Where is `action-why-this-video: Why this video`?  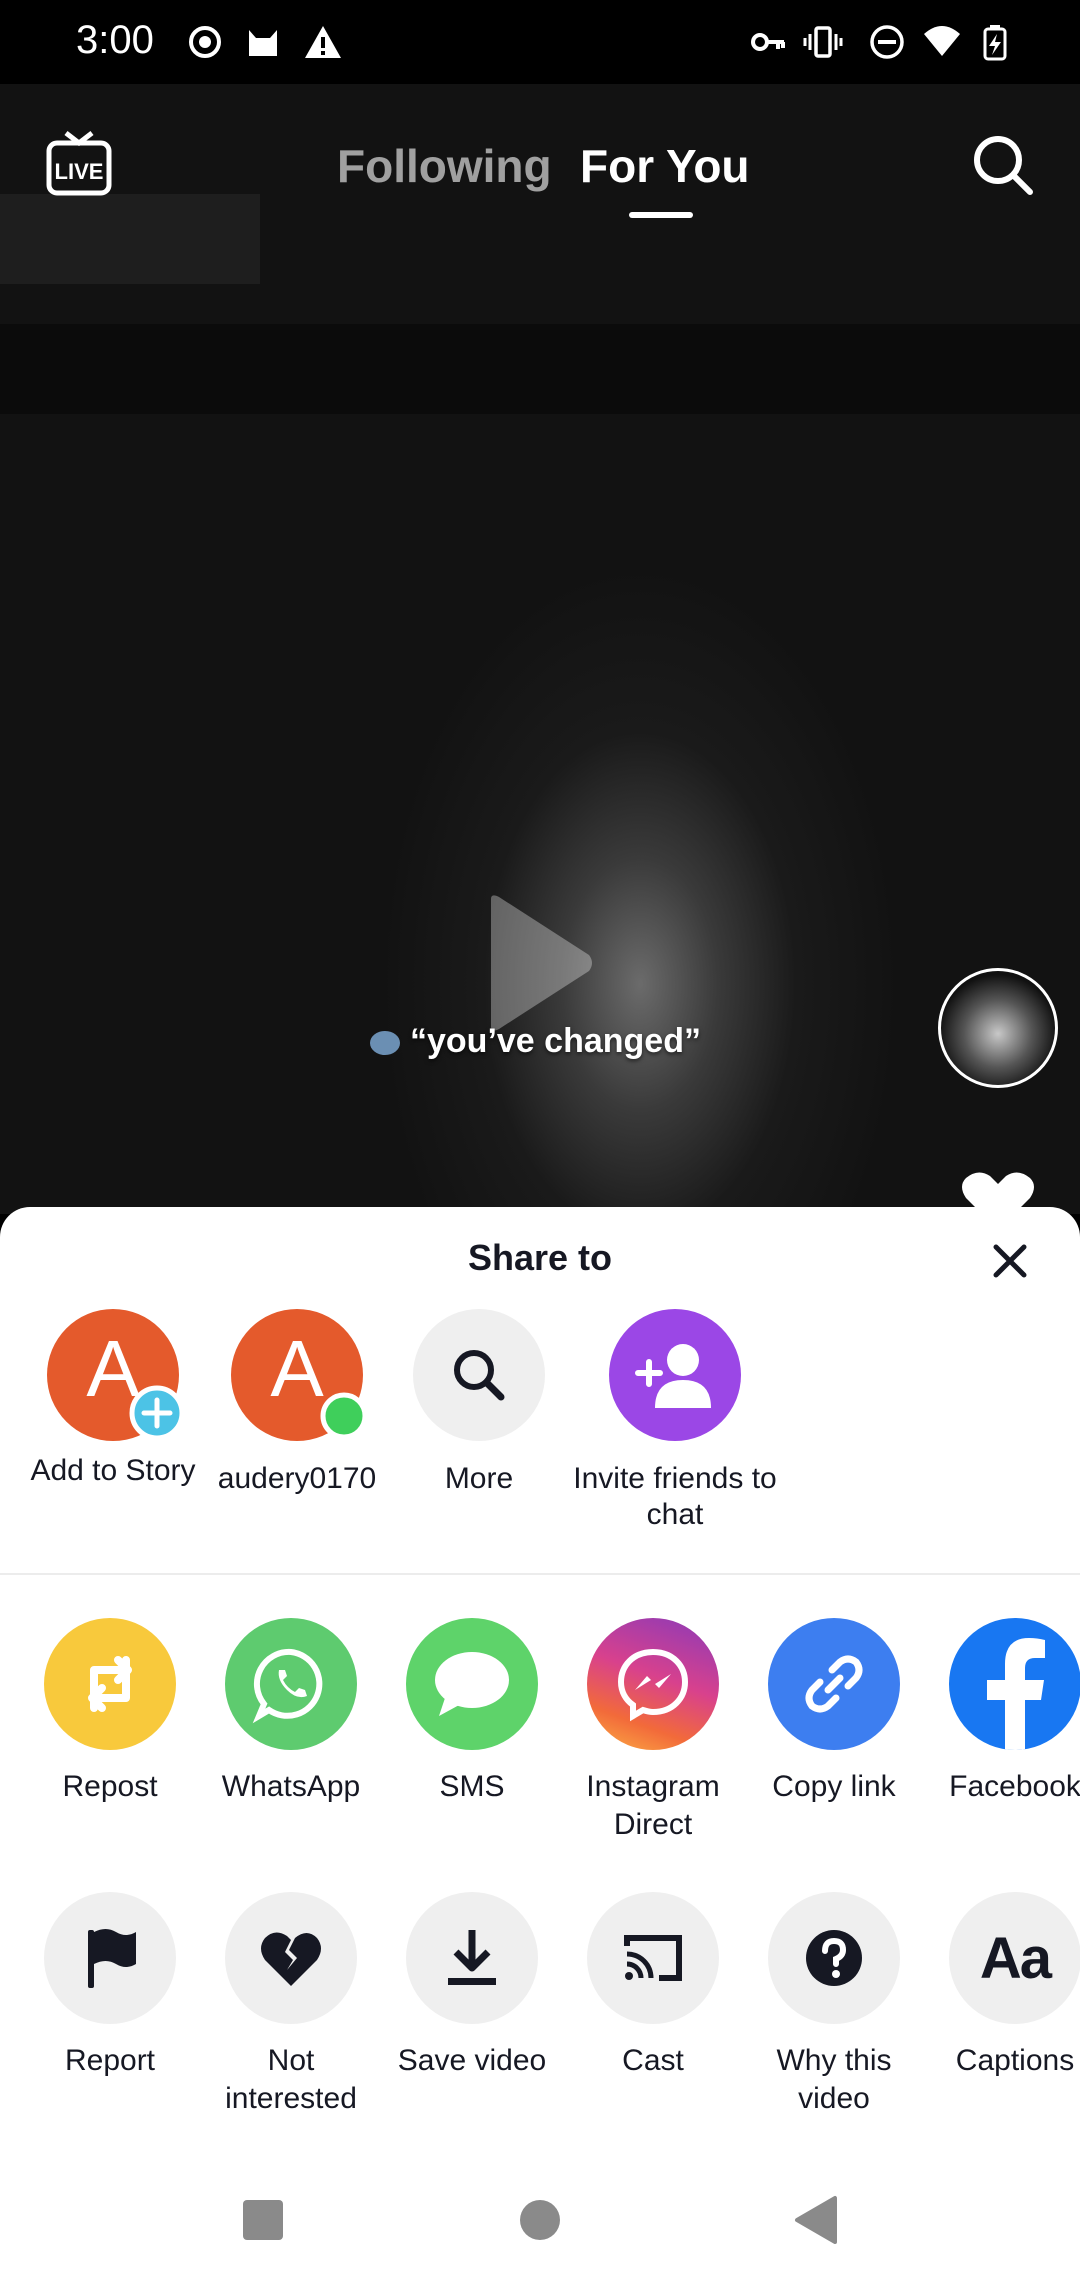
action-why-this-video: Why this video is located at coordinates (834, 2005).